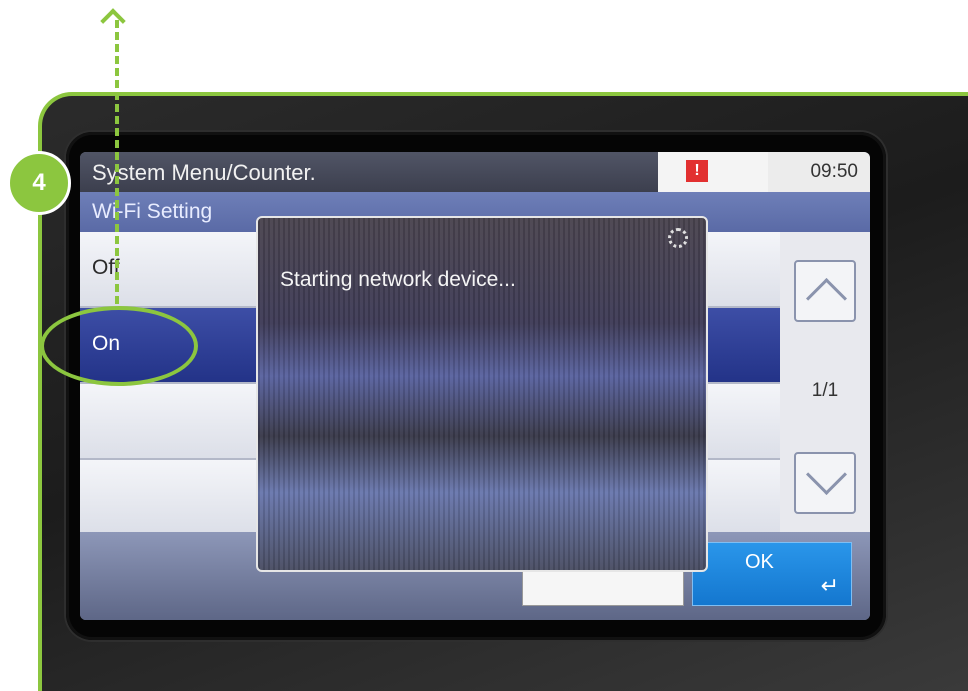 The width and height of the screenshot is (968, 691). I want to click on highlight-ellipse, so click(119, 346).